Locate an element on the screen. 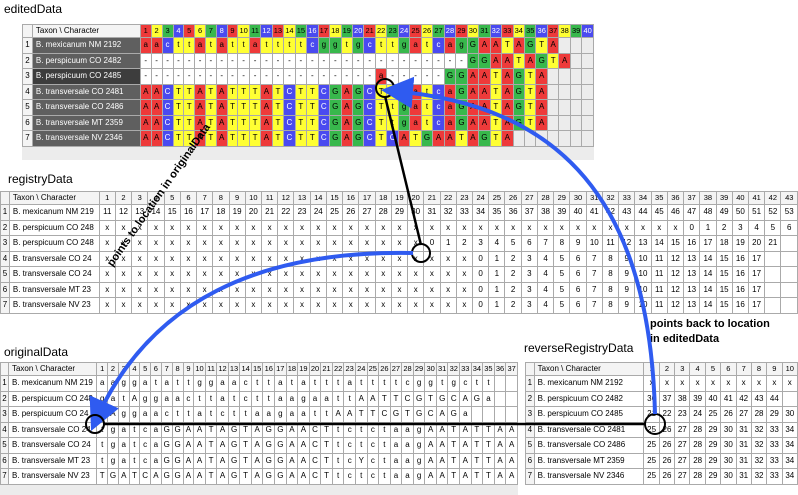  column-header: 35 is located at coordinates (659, 198).